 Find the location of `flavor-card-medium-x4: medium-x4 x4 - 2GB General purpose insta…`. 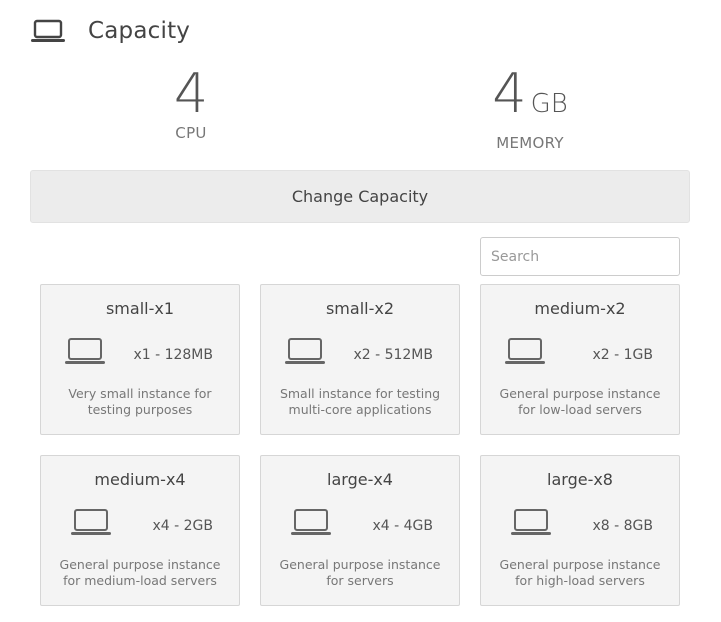

flavor-card-medium-x4: medium-x4 x4 - 2GB General purpose insta… is located at coordinates (140, 530).